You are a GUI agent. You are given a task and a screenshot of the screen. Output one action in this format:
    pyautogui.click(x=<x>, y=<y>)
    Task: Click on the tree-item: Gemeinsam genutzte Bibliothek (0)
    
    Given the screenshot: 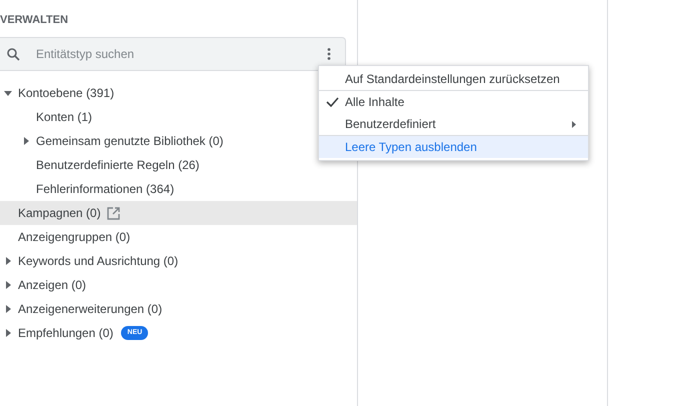 What is the action you would take?
    pyautogui.click(x=130, y=141)
    